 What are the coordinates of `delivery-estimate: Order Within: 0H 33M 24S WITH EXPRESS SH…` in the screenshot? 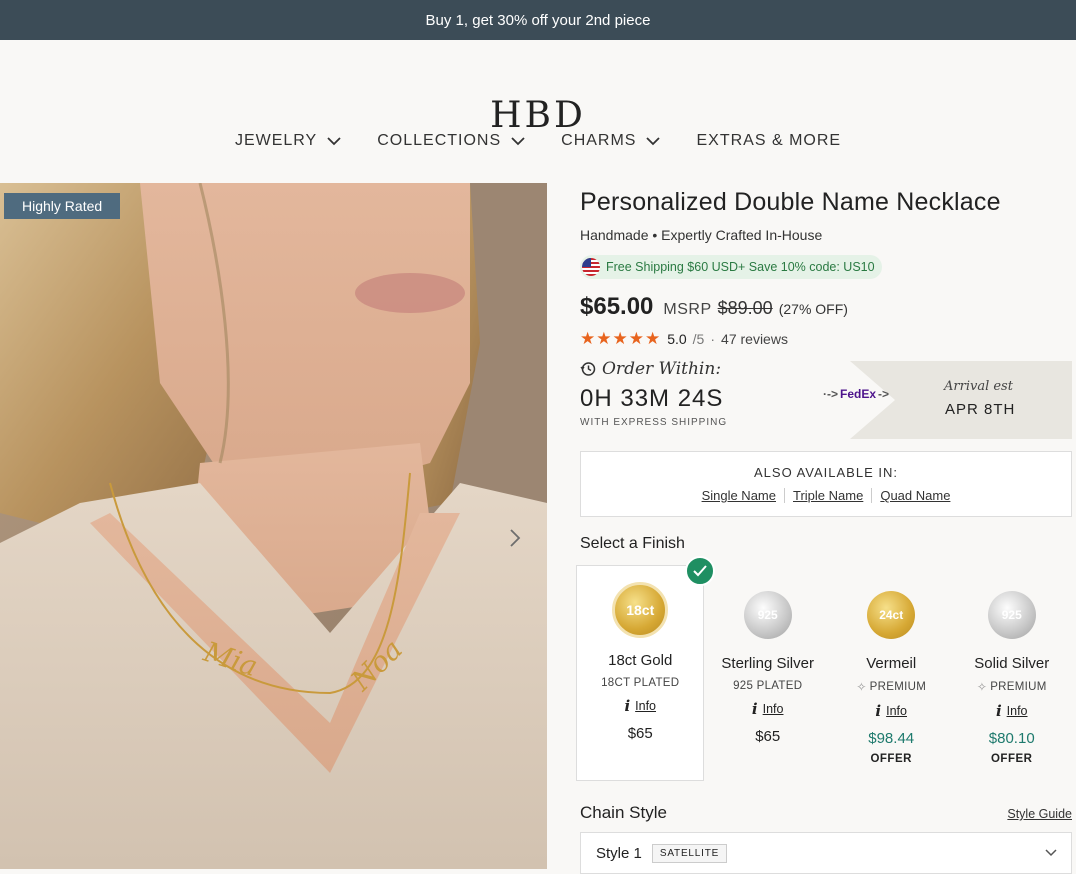 It's located at (826, 400).